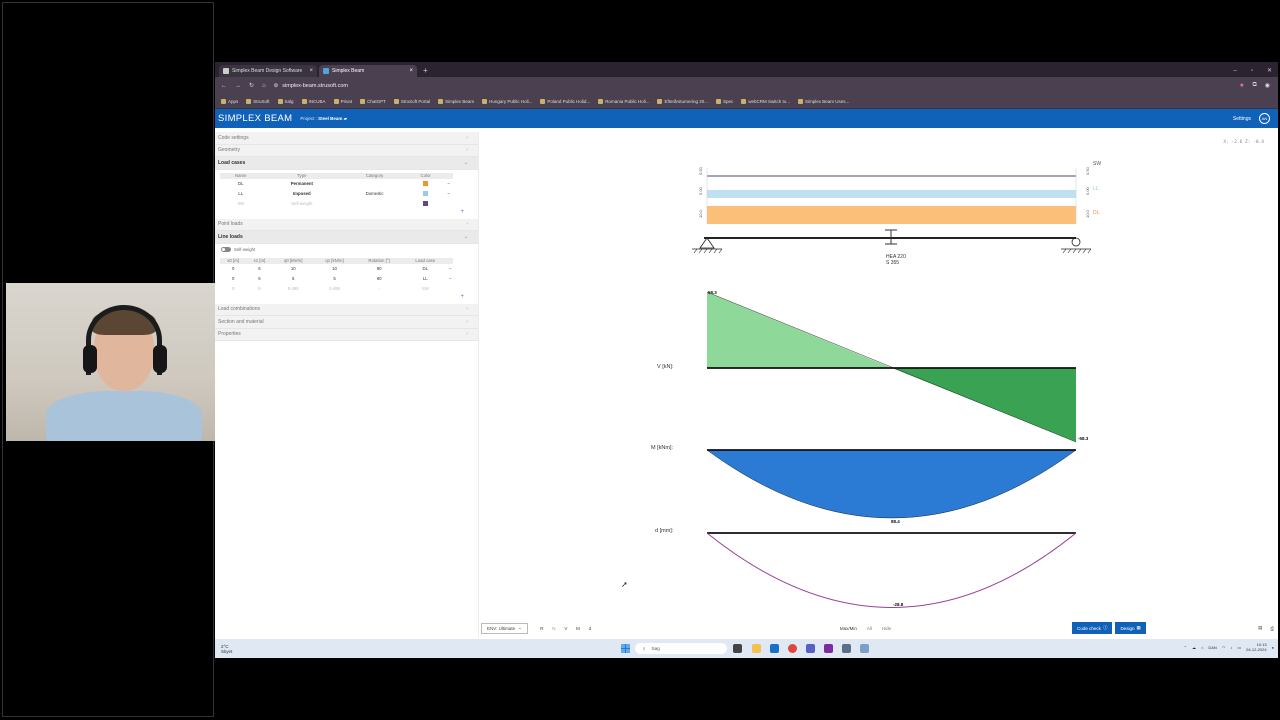 The image size is (1280, 720). Describe the element at coordinates (229, 101) in the screenshot. I see `bookmark-item: Apps` at that location.